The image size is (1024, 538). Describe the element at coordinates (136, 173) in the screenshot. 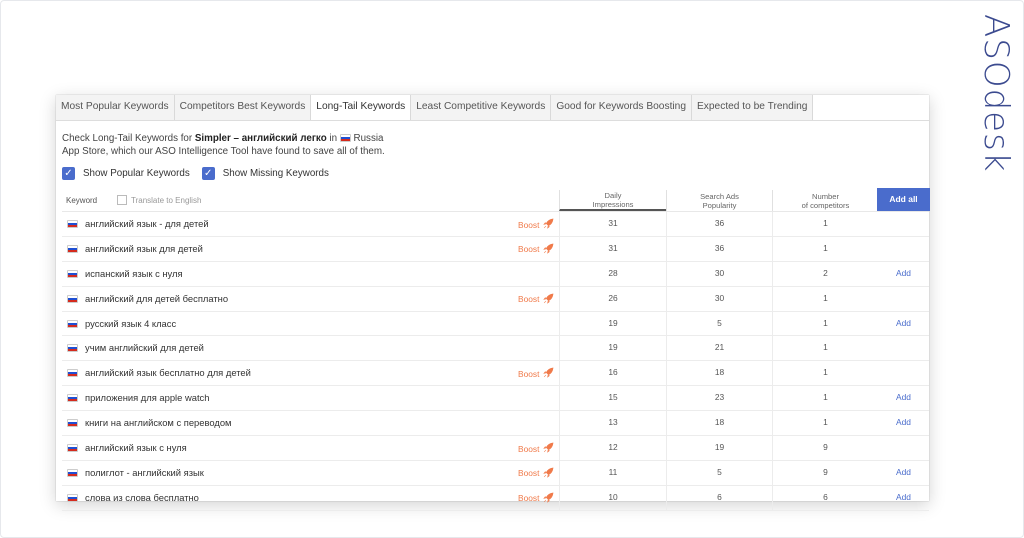

I see `show-popular-label: Show Popular Keywords` at that location.